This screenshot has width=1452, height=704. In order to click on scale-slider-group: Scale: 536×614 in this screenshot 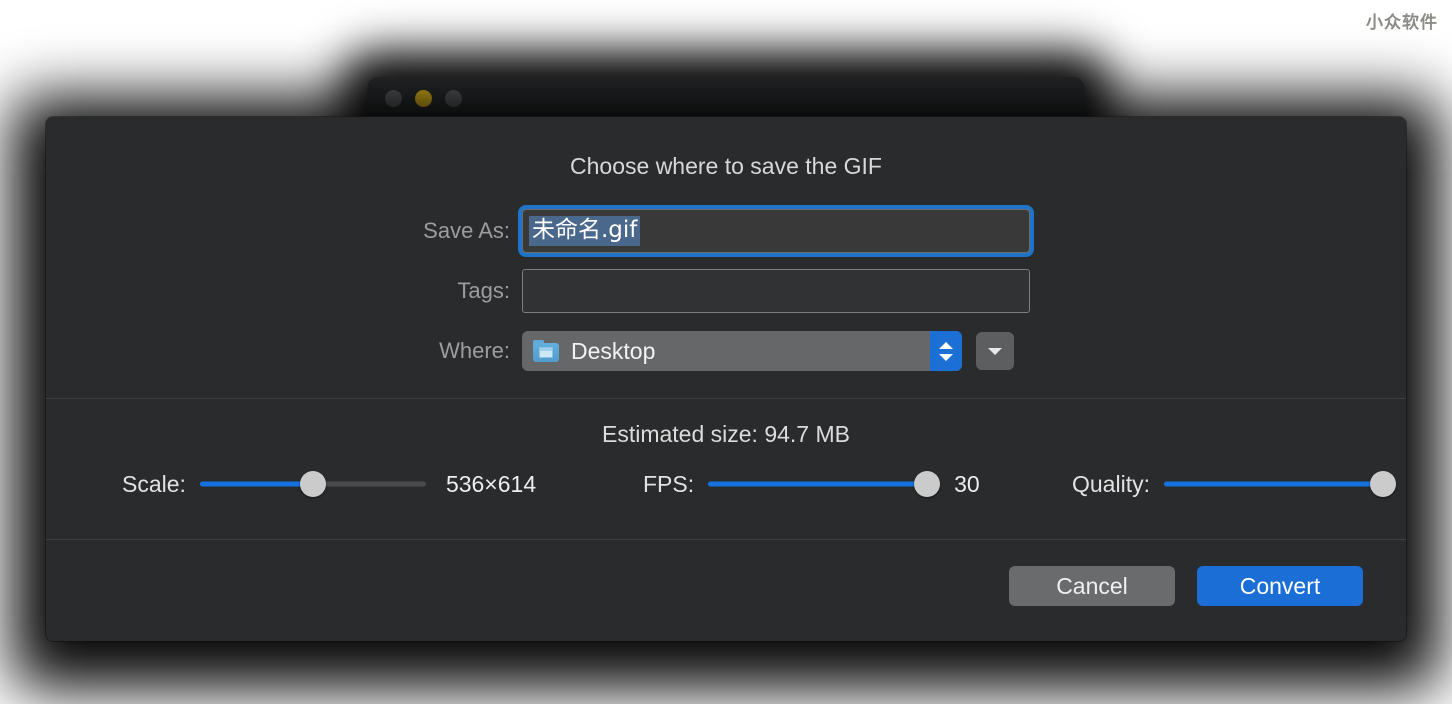, I will do `click(329, 484)`.